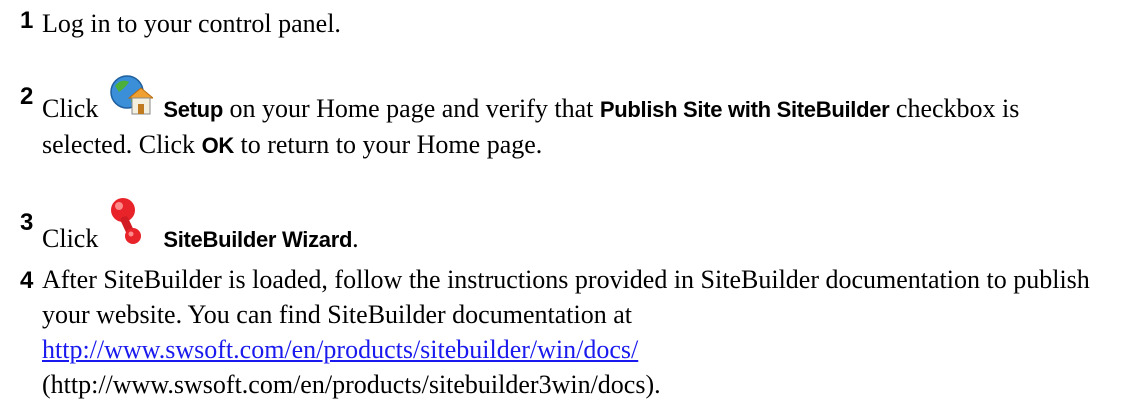  I want to click on setup-globe-house-icon, so click(131, 100).